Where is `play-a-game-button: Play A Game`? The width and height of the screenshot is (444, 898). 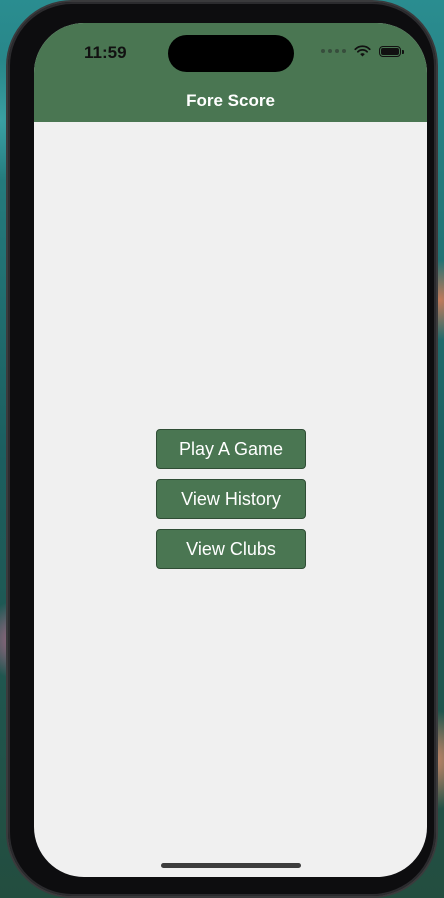 play-a-game-button: Play A Game is located at coordinates (231, 449).